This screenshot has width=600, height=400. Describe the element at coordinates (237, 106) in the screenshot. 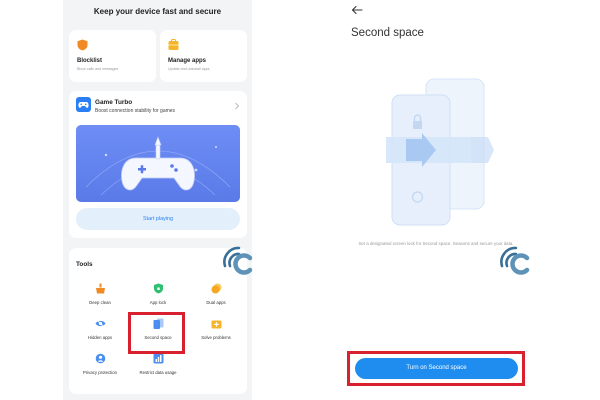

I see `chevron-right-icon` at that location.